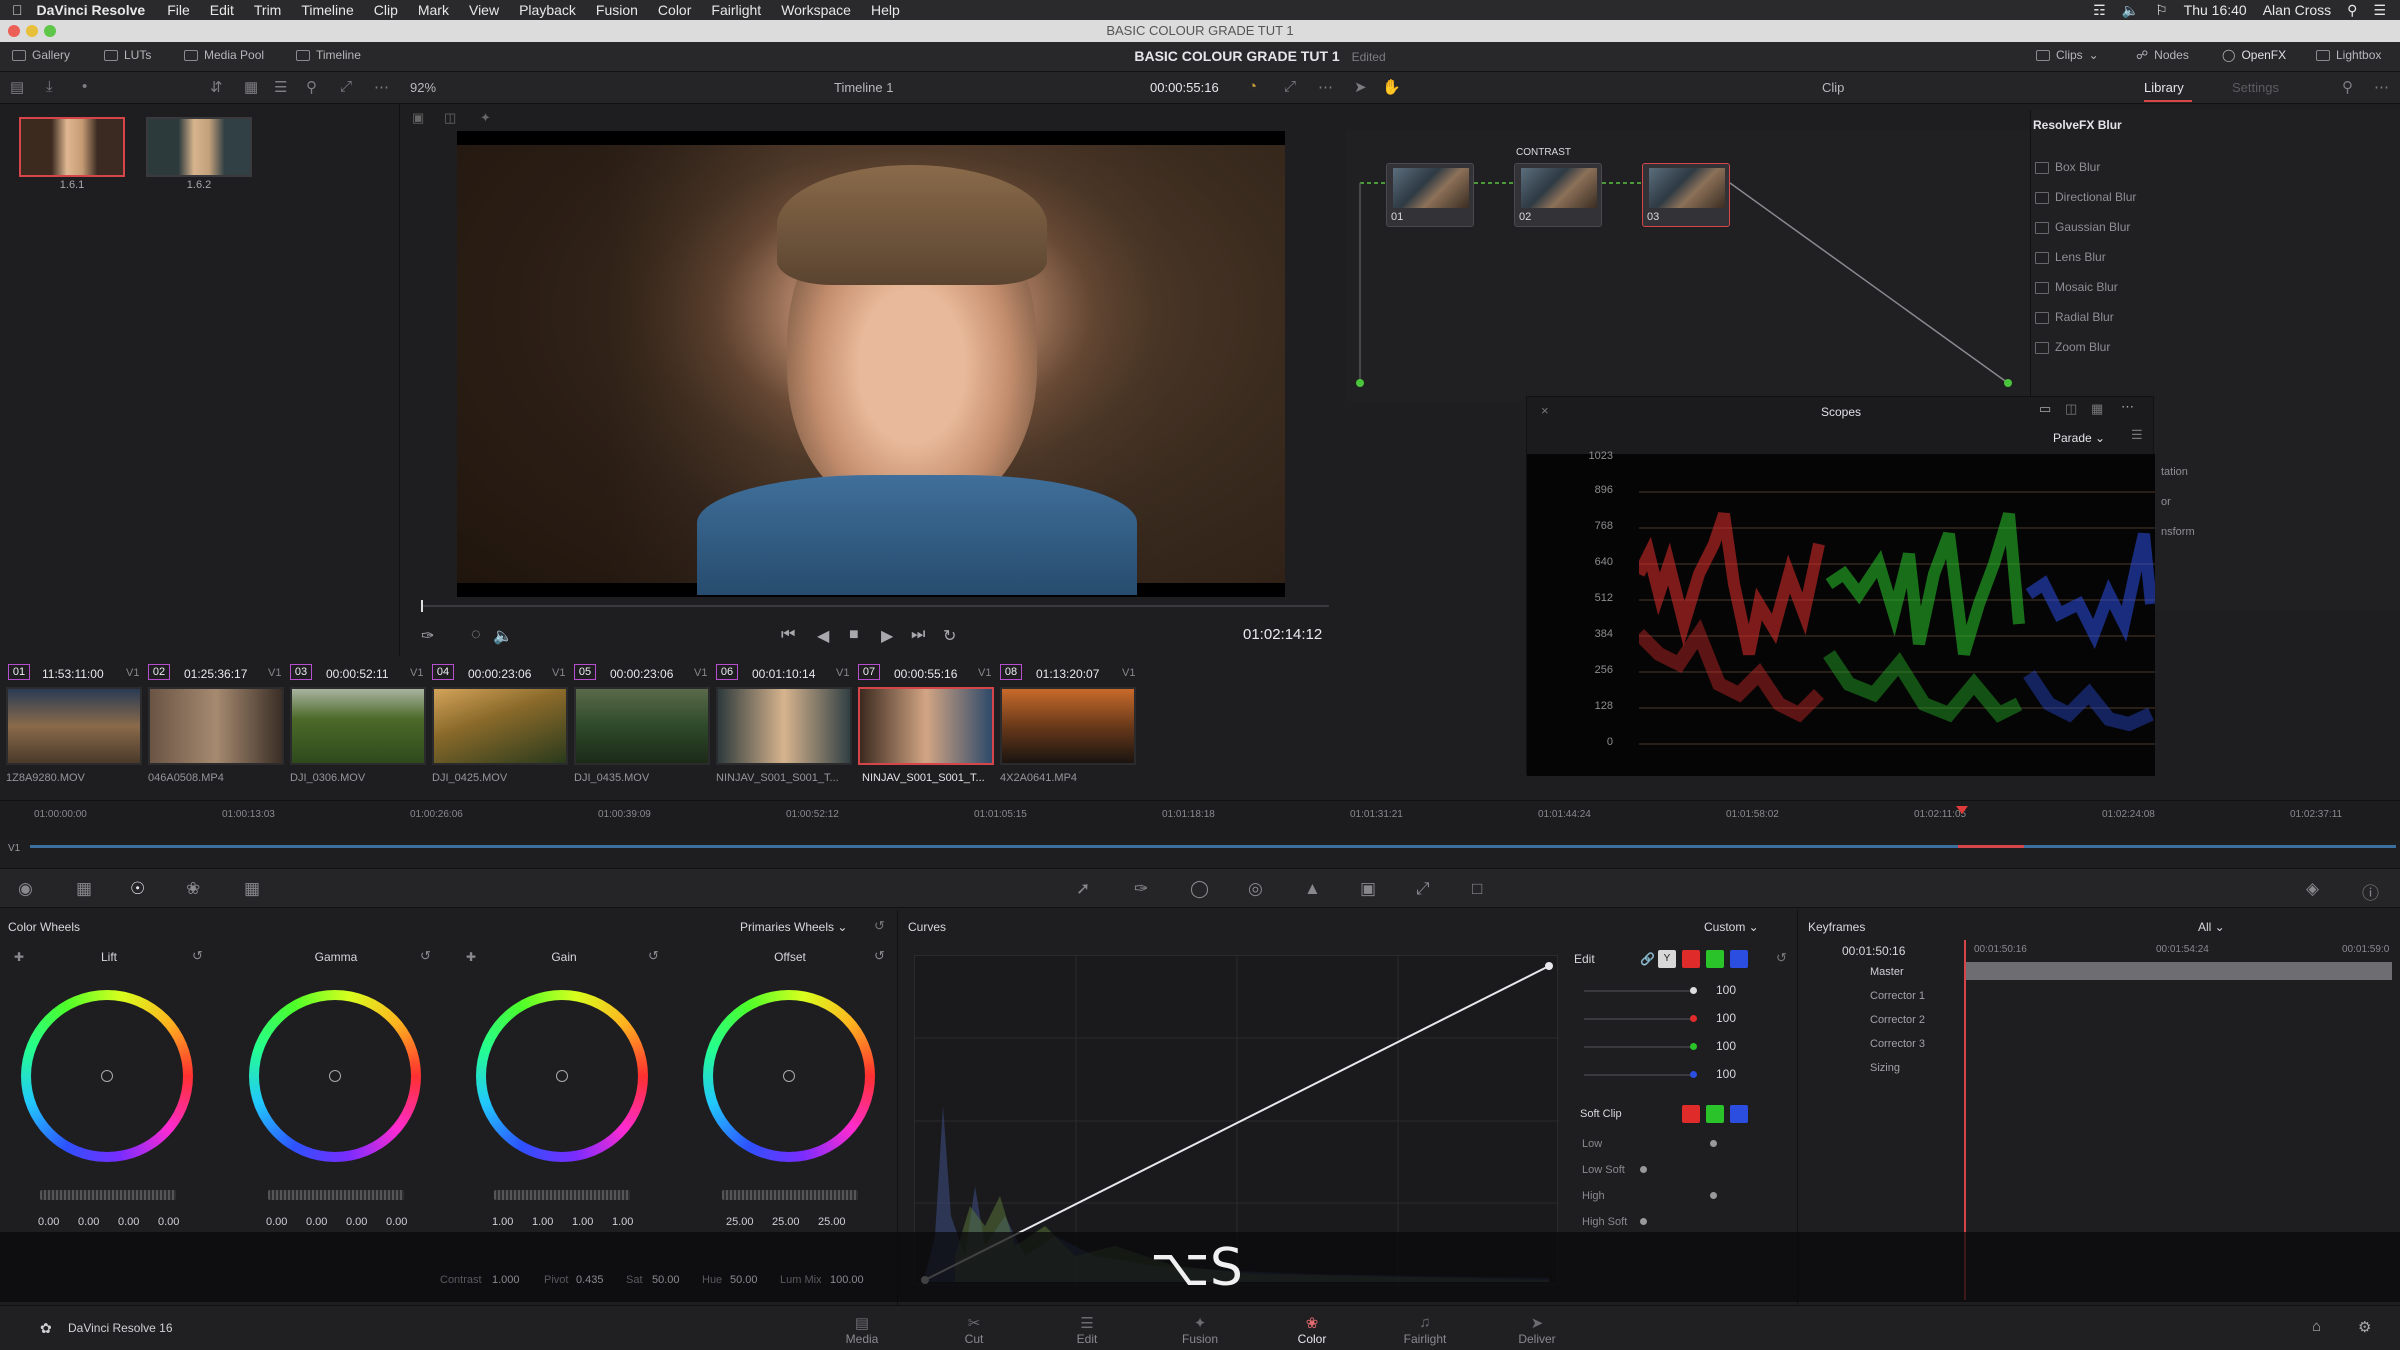 The width and height of the screenshot is (2400, 1350). Describe the element at coordinates (25, 889) in the screenshot. I see `camera-raw-icon: ◉` at that location.